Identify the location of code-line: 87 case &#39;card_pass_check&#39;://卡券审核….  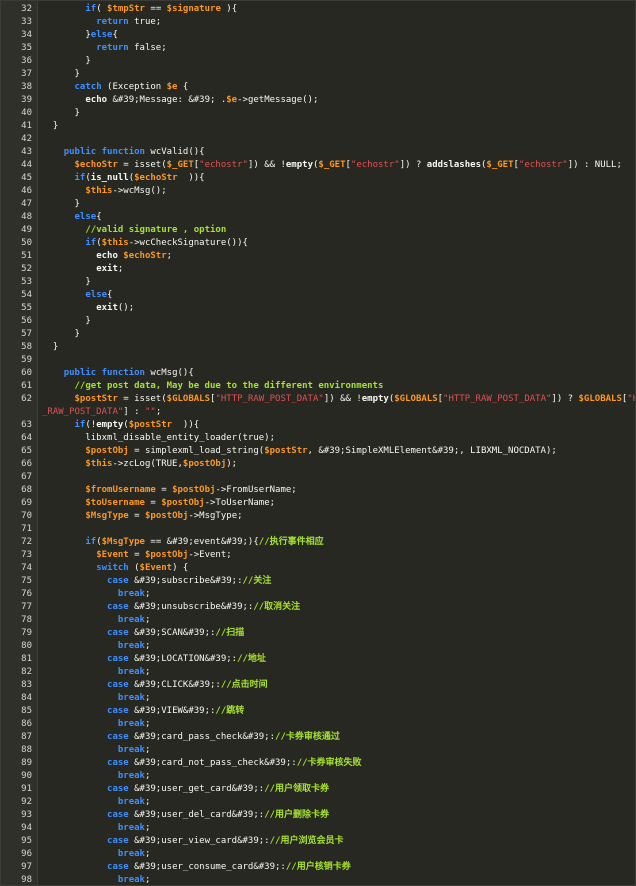
(318, 737).